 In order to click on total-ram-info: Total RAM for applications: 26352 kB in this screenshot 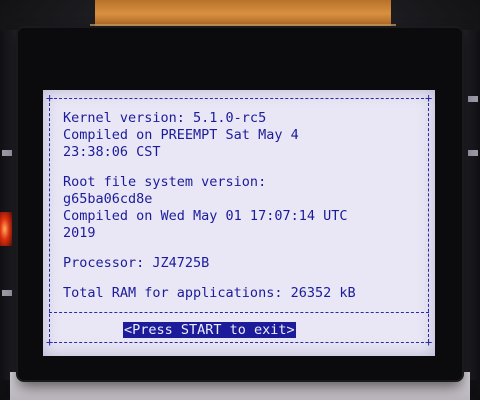, I will do `click(209, 293)`.